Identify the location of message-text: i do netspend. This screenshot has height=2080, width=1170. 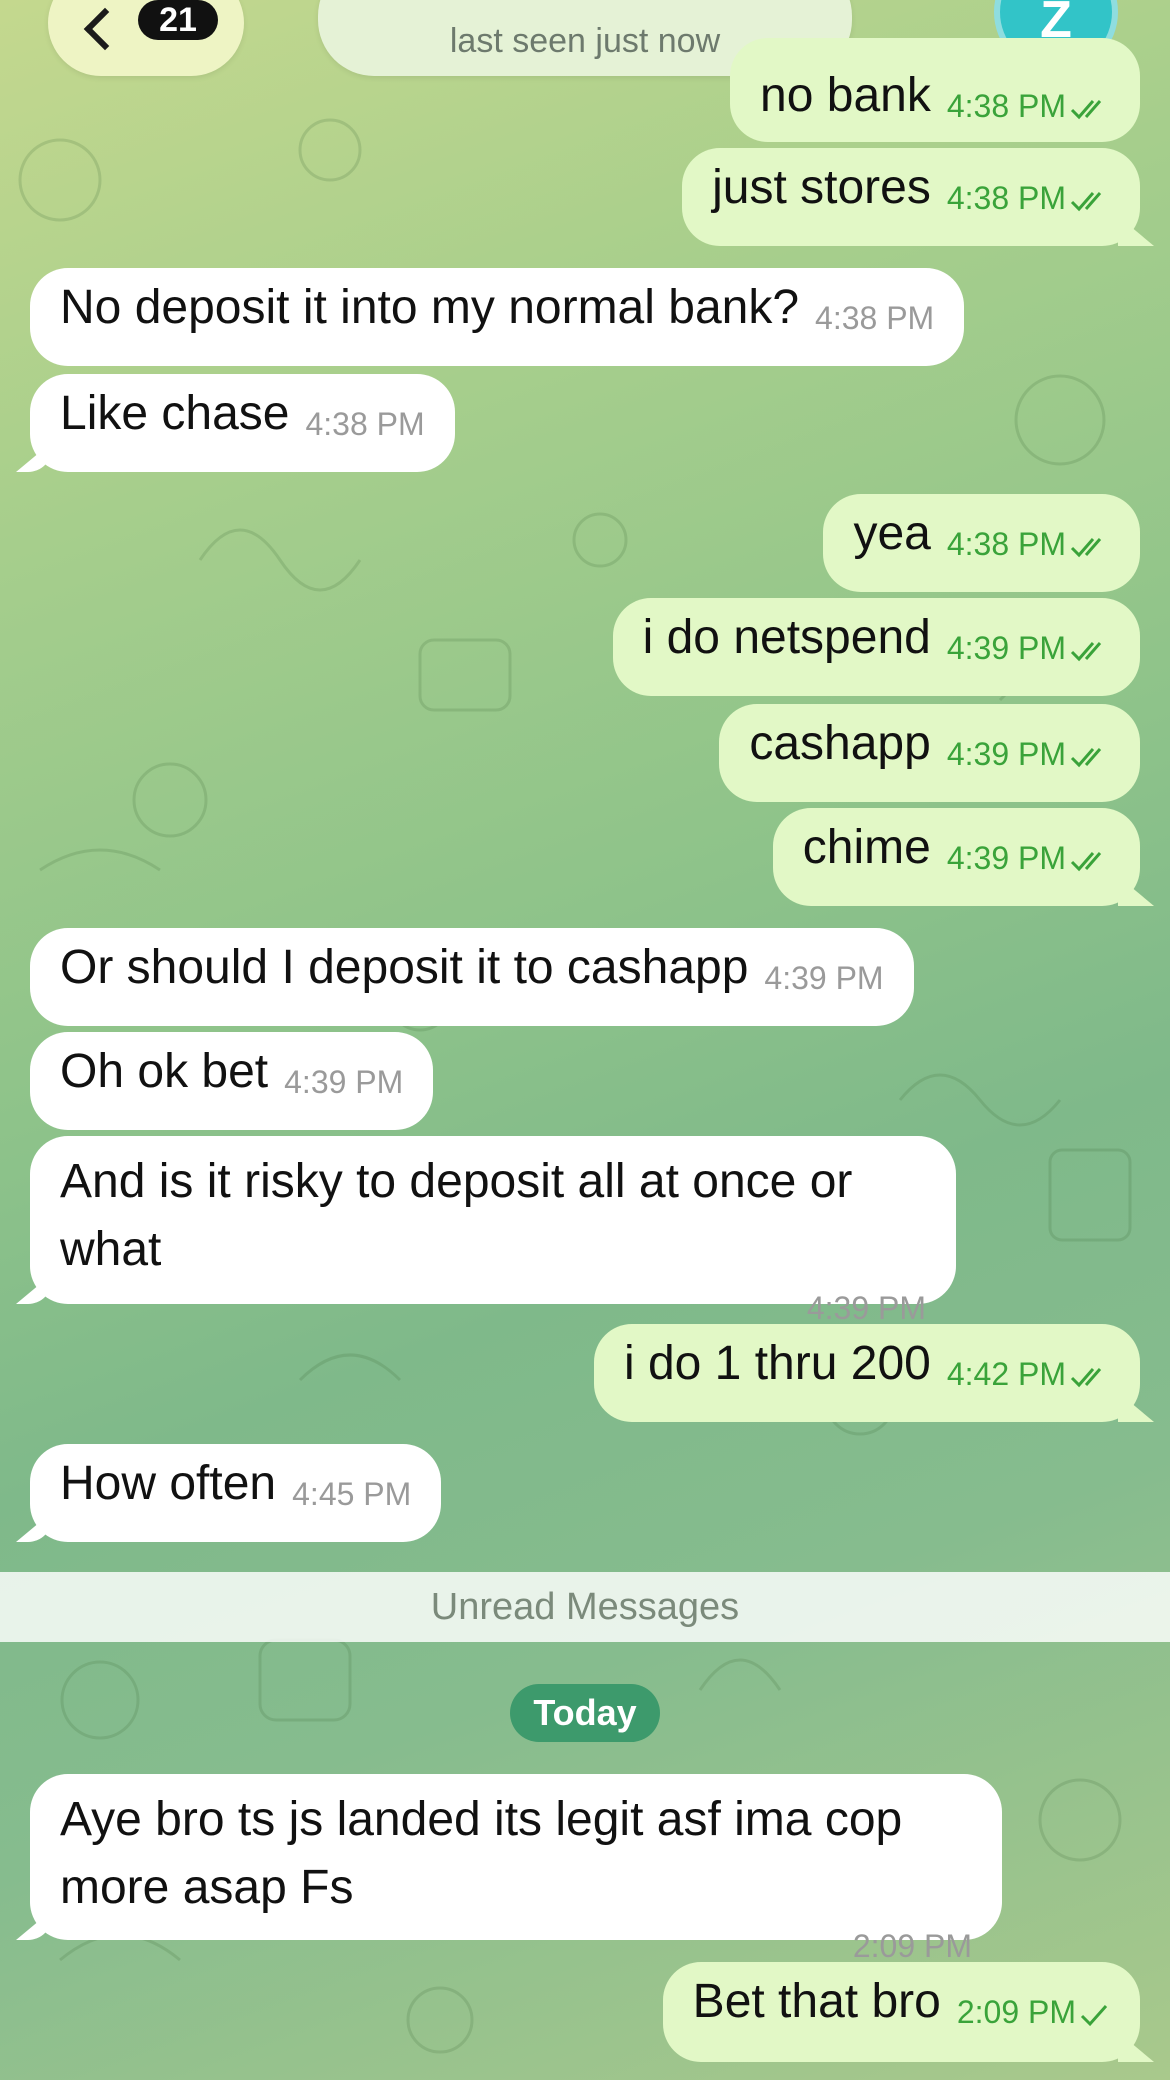
(786, 637).